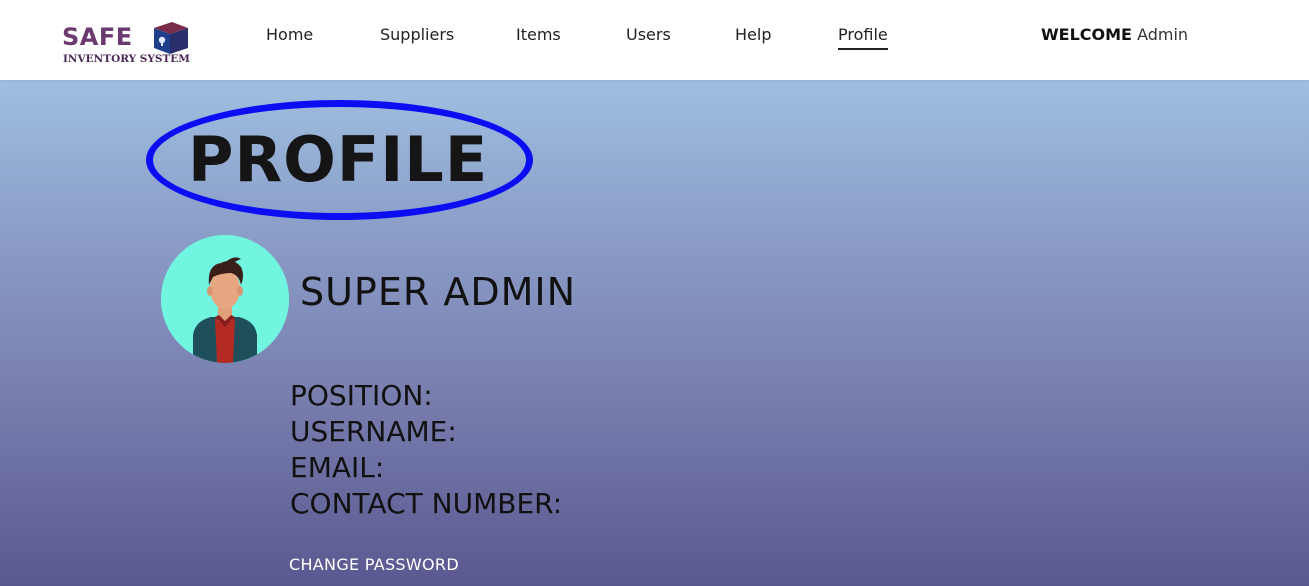  What do you see at coordinates (753, 35) in the screenshot?
I see `nav-help: Help` at bounding box center [753, 35].